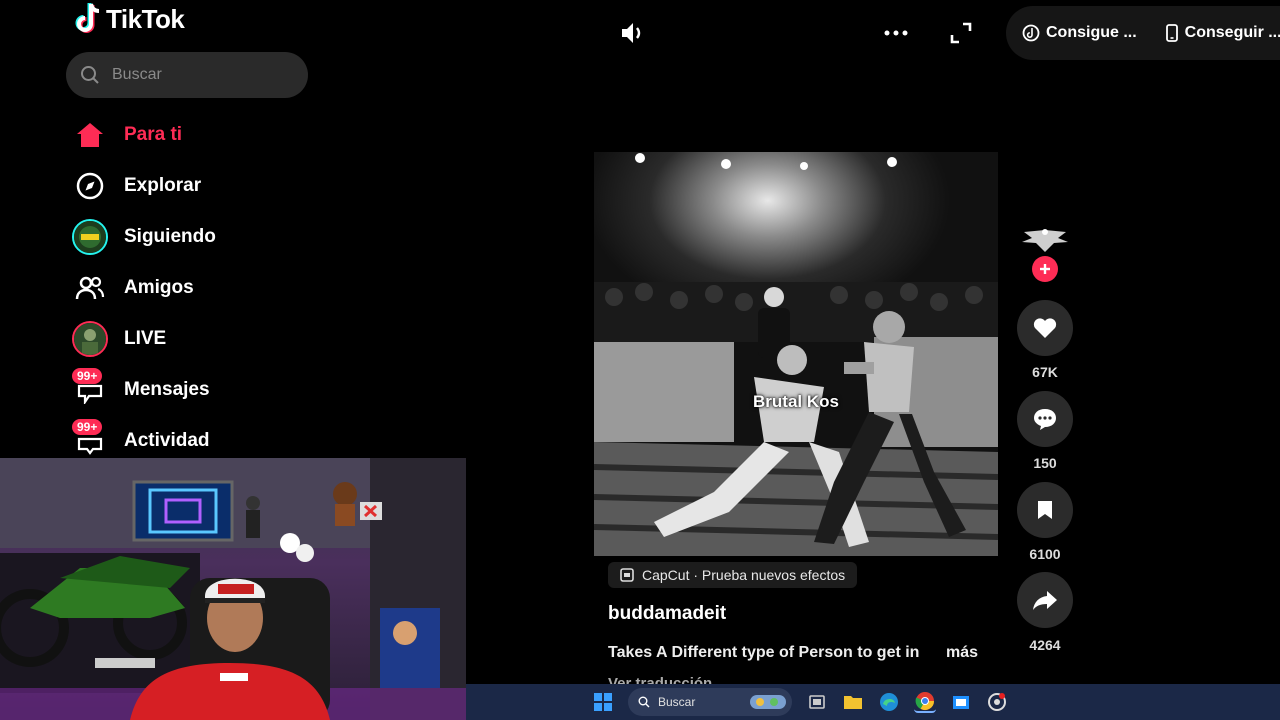 This screenshot has width=1280, height=720. I want to click on chrome-browser-button, so click(925, 702).